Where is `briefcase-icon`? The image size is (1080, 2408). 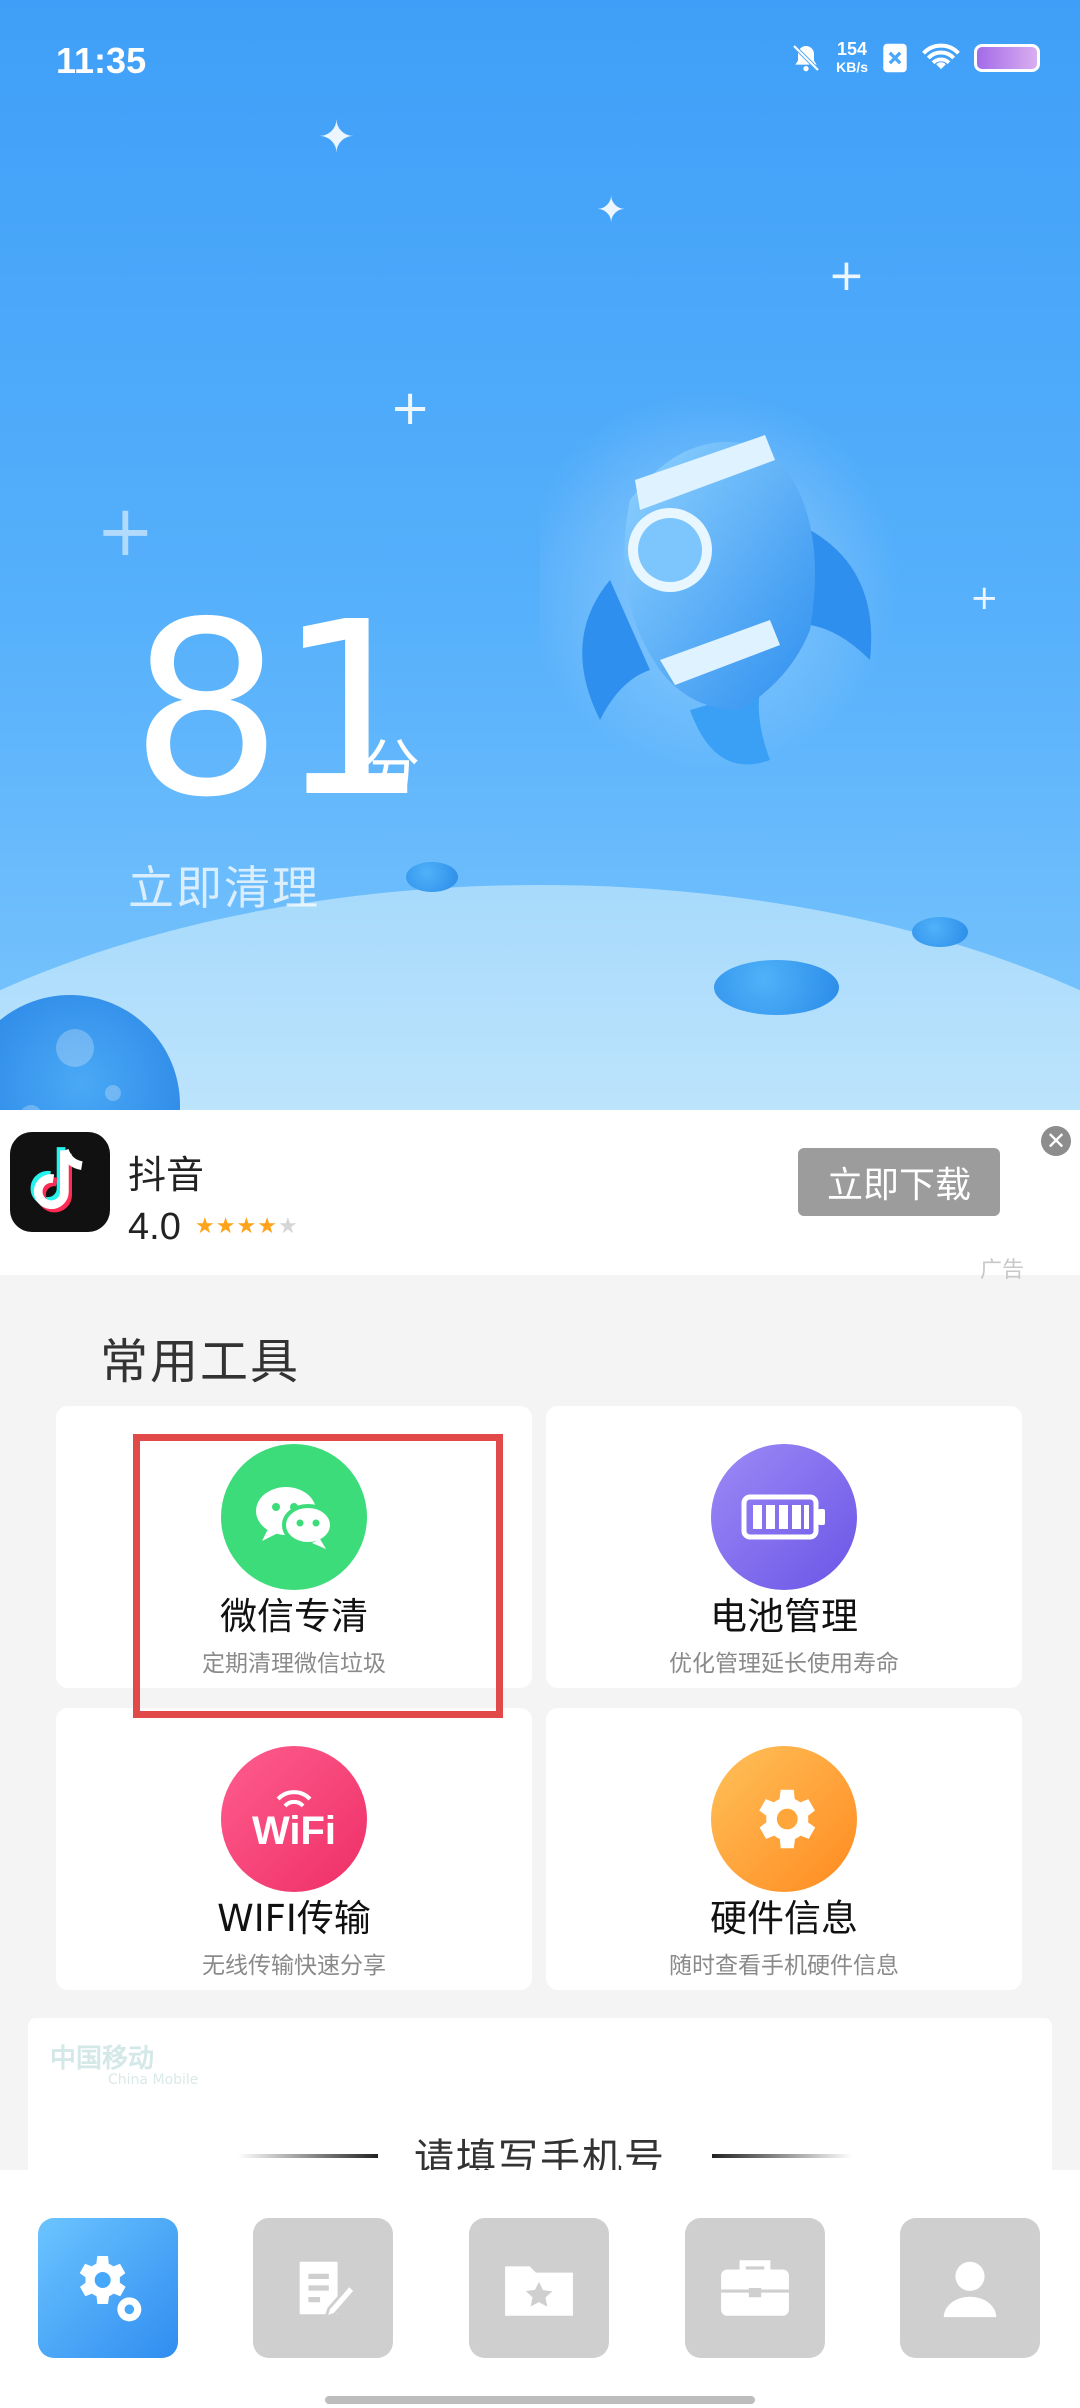
briefcase-icon is located at coordinates (755, 2288).